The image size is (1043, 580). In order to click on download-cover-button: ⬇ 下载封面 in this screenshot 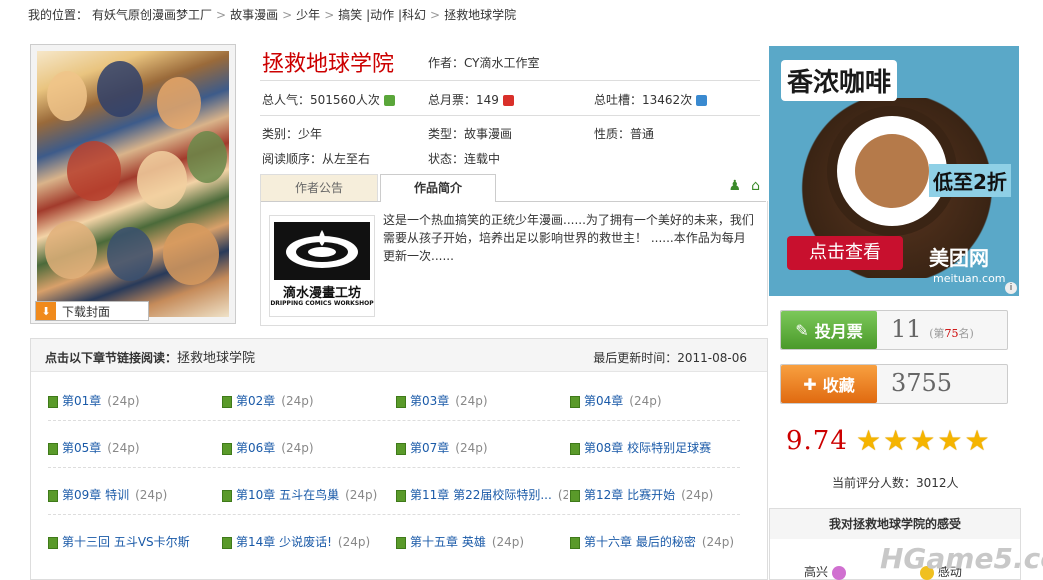, I will do `click(92, 311)`.